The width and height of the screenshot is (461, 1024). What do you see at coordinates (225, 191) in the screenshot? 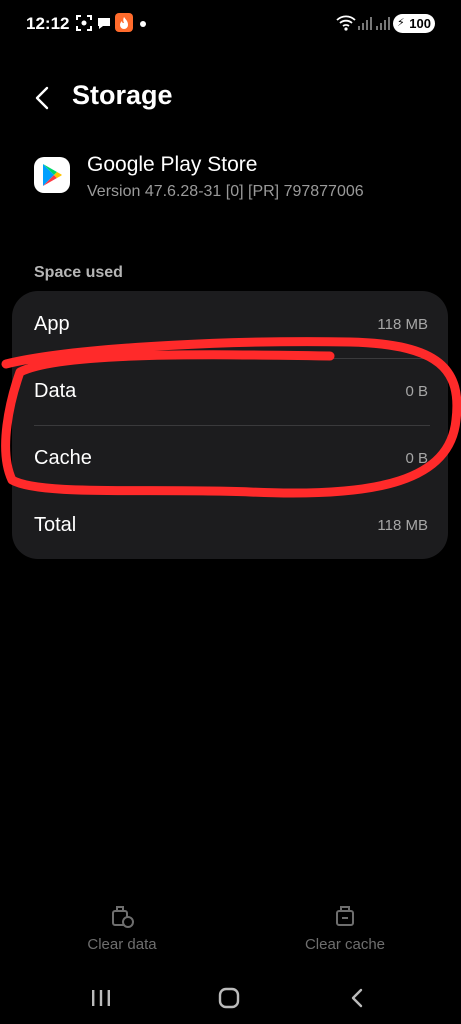
I see `app-version: Version 47.6.28-31 [0] [PR] 797877006` at bounding box center [225, 191].